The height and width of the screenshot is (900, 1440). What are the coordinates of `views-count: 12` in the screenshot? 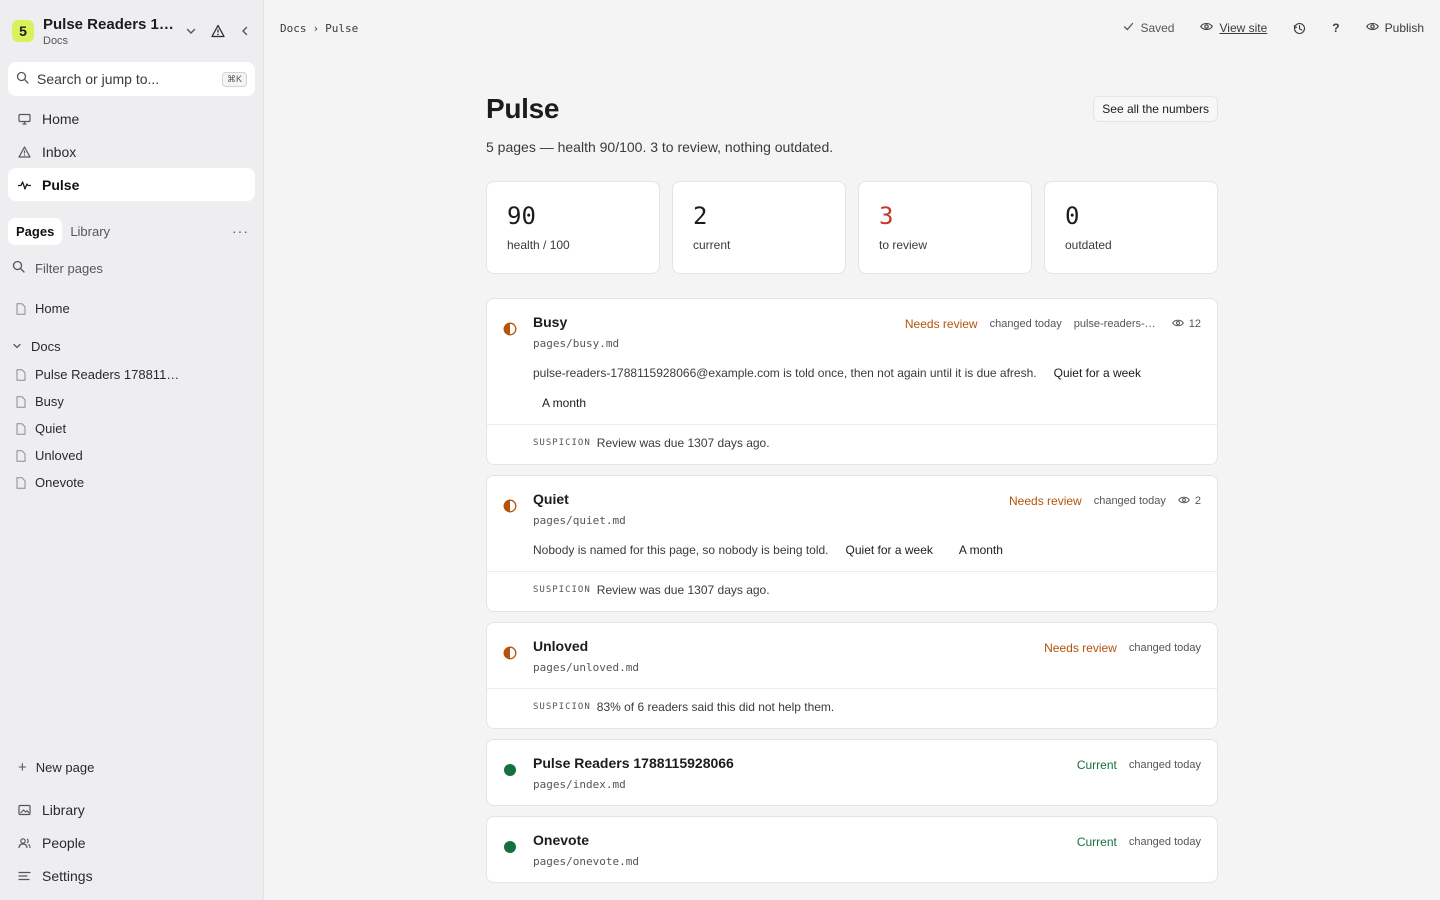 It's located at (1186, 324).